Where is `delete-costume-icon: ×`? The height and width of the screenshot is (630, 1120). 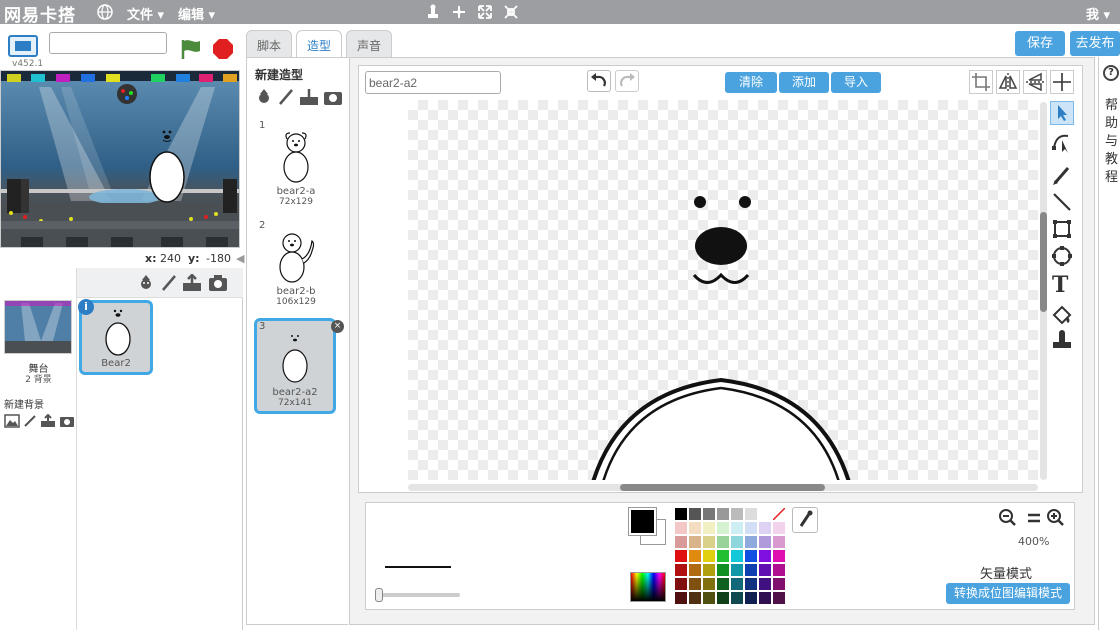
delete-costume-icon: × is located at coordinates (337, 326).